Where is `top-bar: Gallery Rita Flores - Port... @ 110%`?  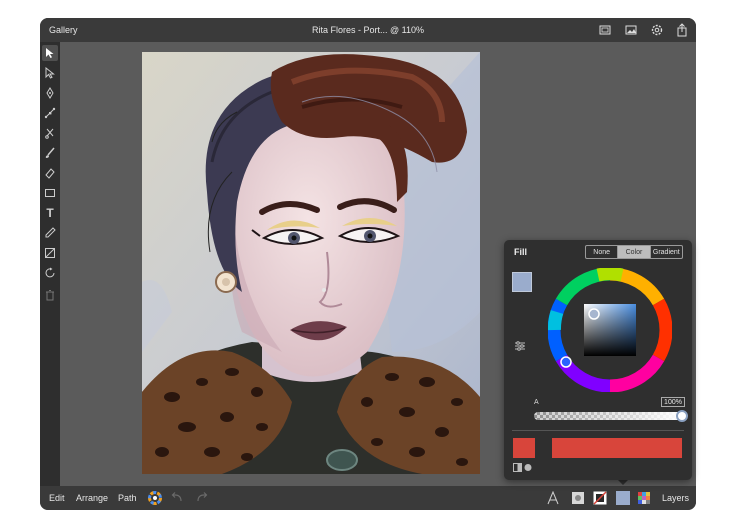 top-bar: Gallery Rita Flores - Port... @ 110% is located at coordinates (368, 30).